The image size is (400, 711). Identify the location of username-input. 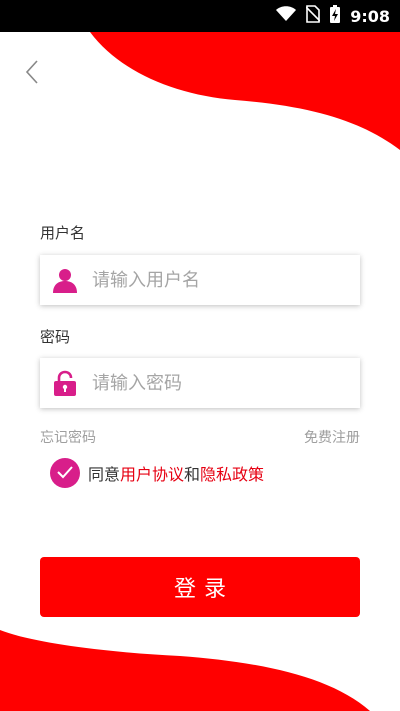
(226, 280).